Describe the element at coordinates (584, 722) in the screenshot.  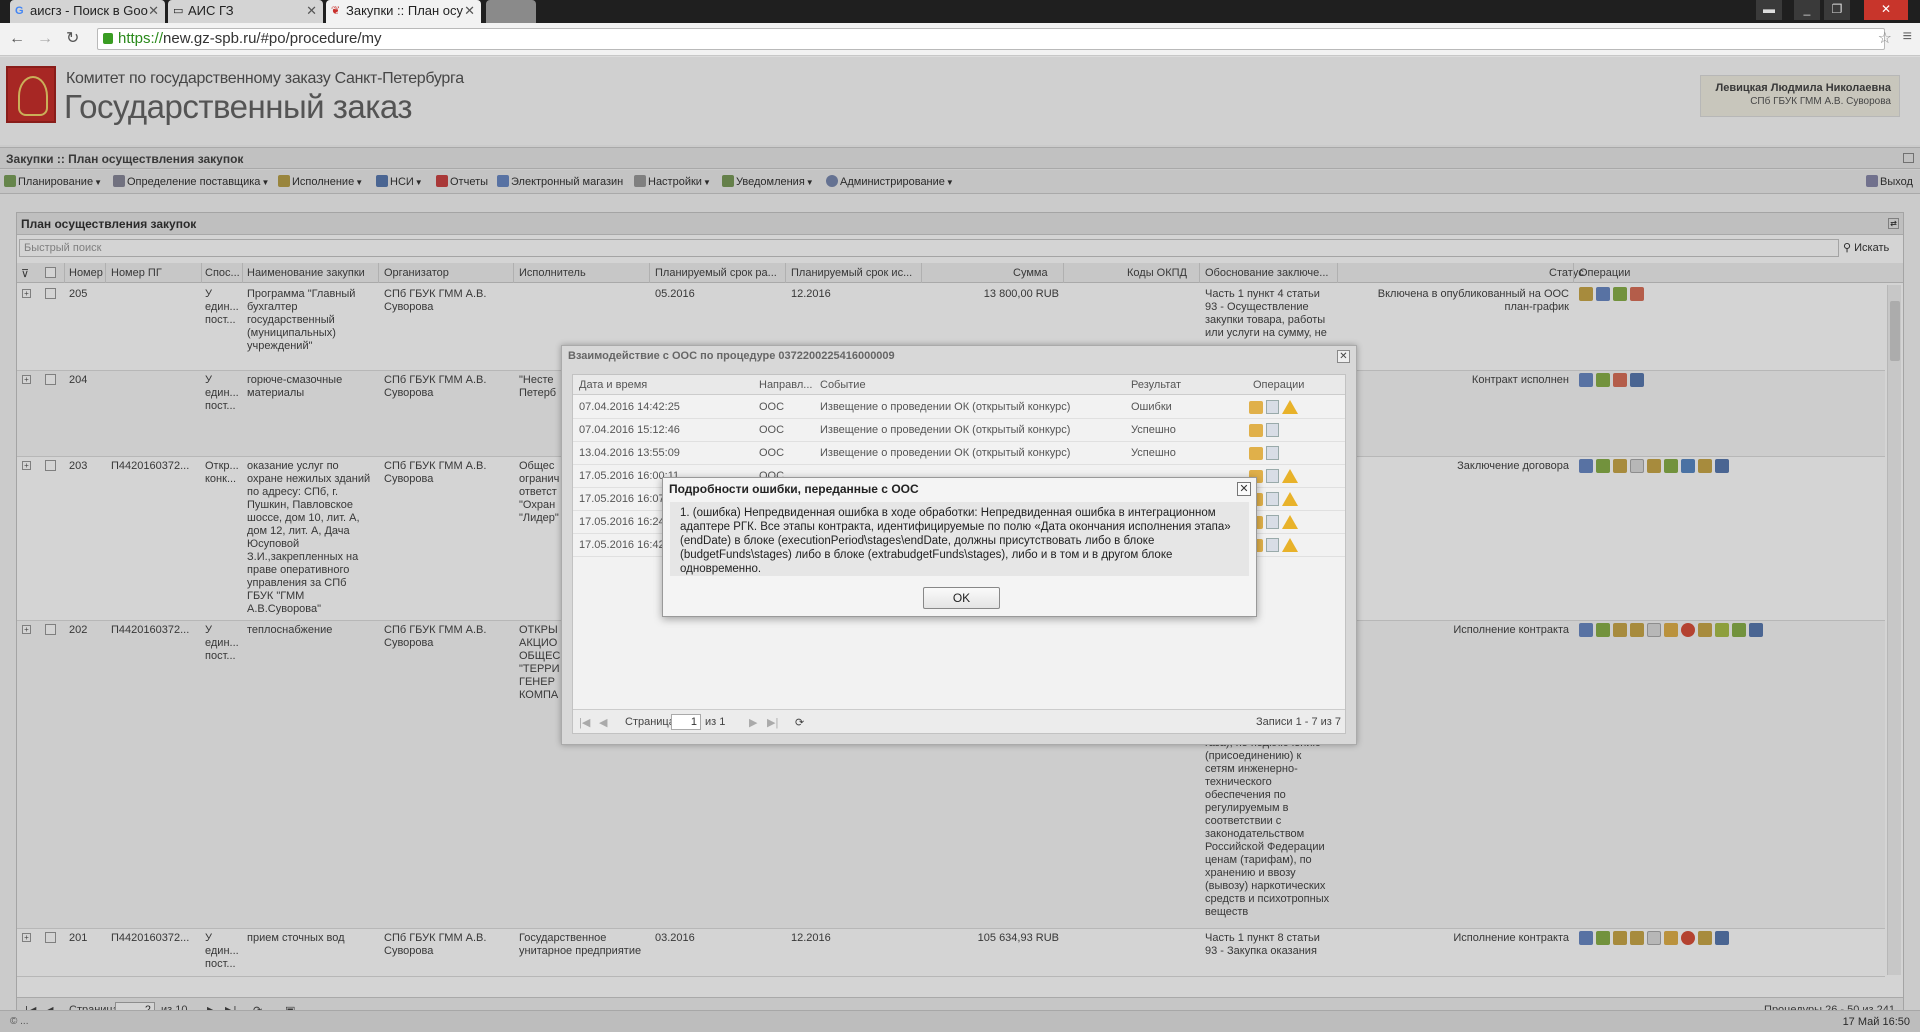
I see `first-page-icon: |◀` at that location.